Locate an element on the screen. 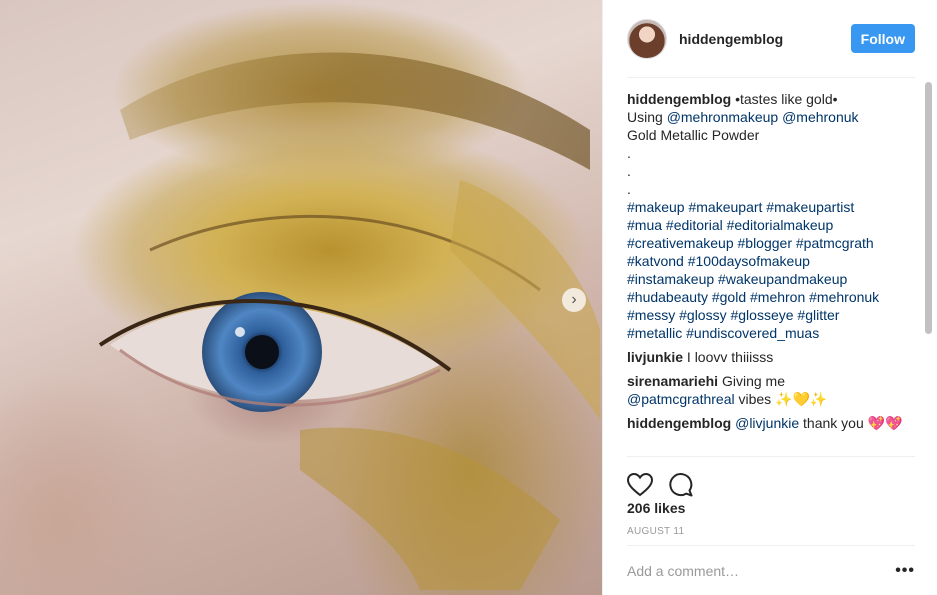  comment-icon is located at coordinates (681, 484).